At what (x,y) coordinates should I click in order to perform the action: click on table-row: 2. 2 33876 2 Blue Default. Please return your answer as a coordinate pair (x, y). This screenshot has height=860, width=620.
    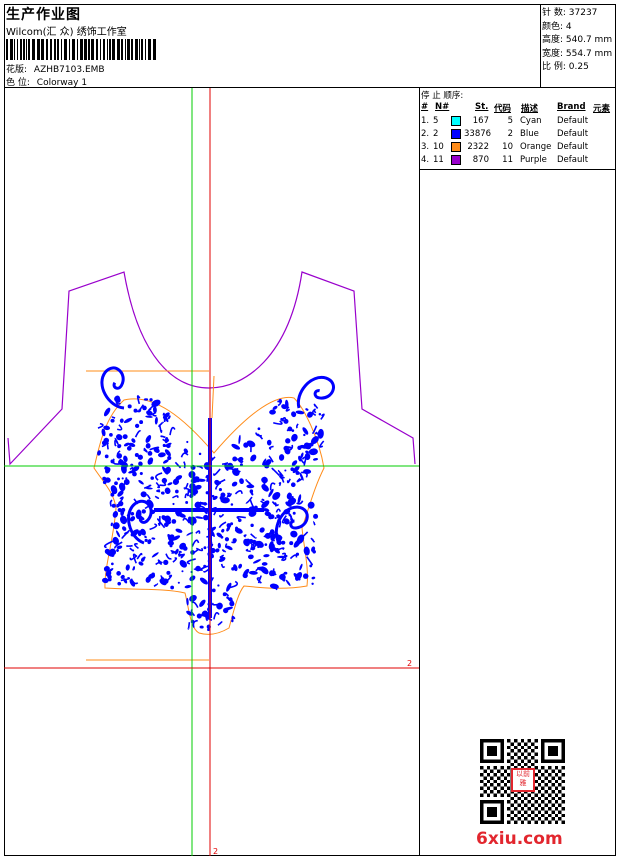
    Looking at the image, I should click on (505, 134).